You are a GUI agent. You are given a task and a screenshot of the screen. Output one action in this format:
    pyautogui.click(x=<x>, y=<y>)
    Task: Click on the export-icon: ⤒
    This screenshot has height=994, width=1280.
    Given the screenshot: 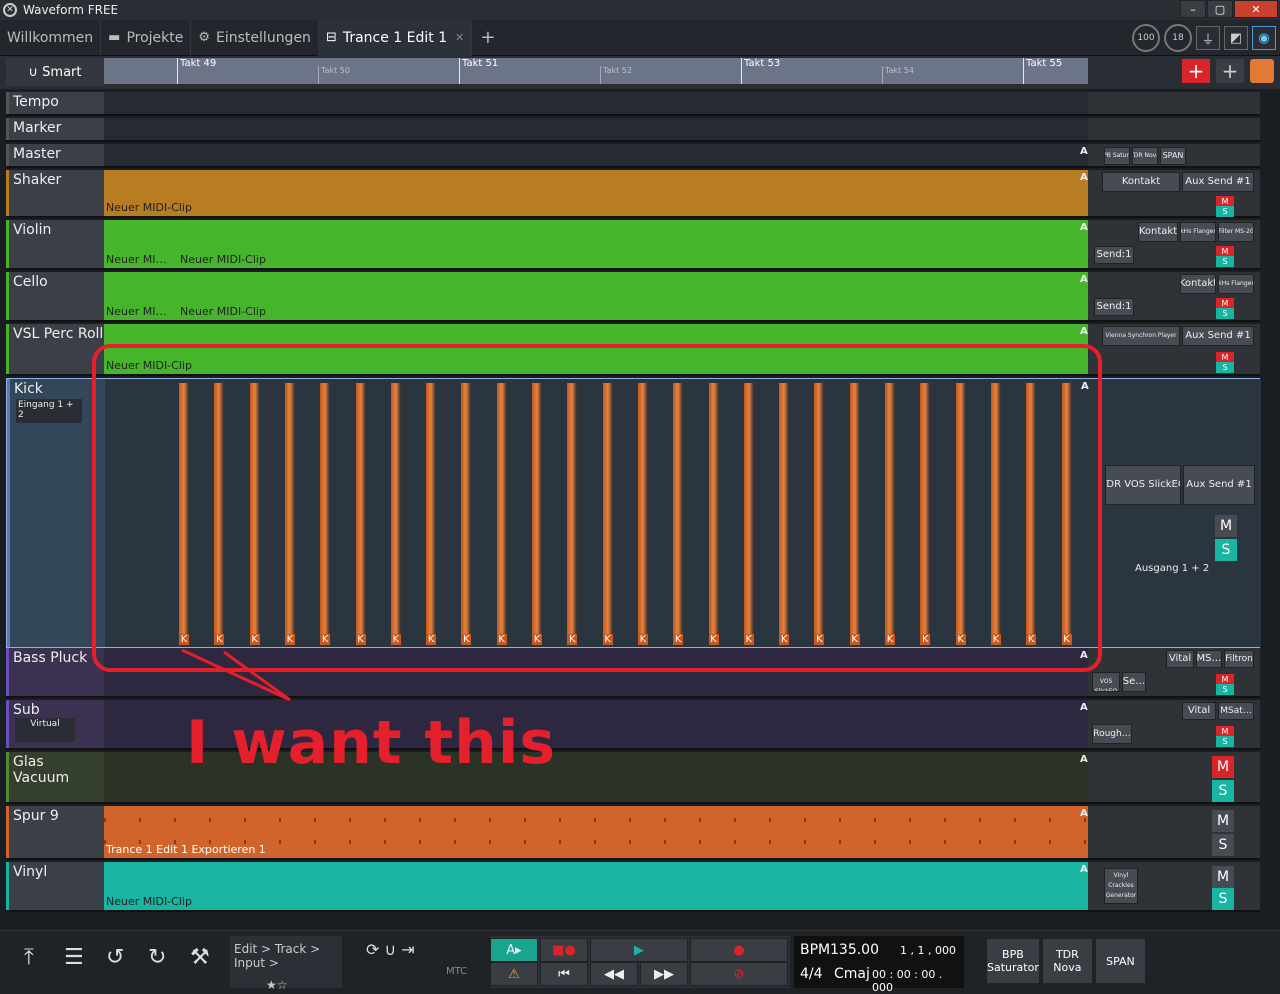 What is the action you would take?
    pyautogui.click(x=29, y=957)
    